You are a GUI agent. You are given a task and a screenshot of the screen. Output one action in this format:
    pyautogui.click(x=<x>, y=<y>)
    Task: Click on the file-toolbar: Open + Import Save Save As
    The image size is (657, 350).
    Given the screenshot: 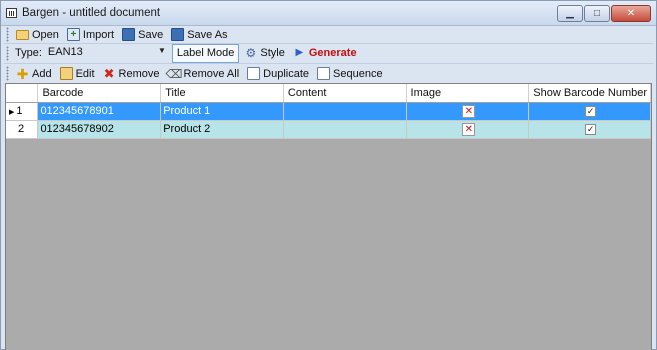 What is the action you would take?
    pyautogui.click(x=328, y=34)
    